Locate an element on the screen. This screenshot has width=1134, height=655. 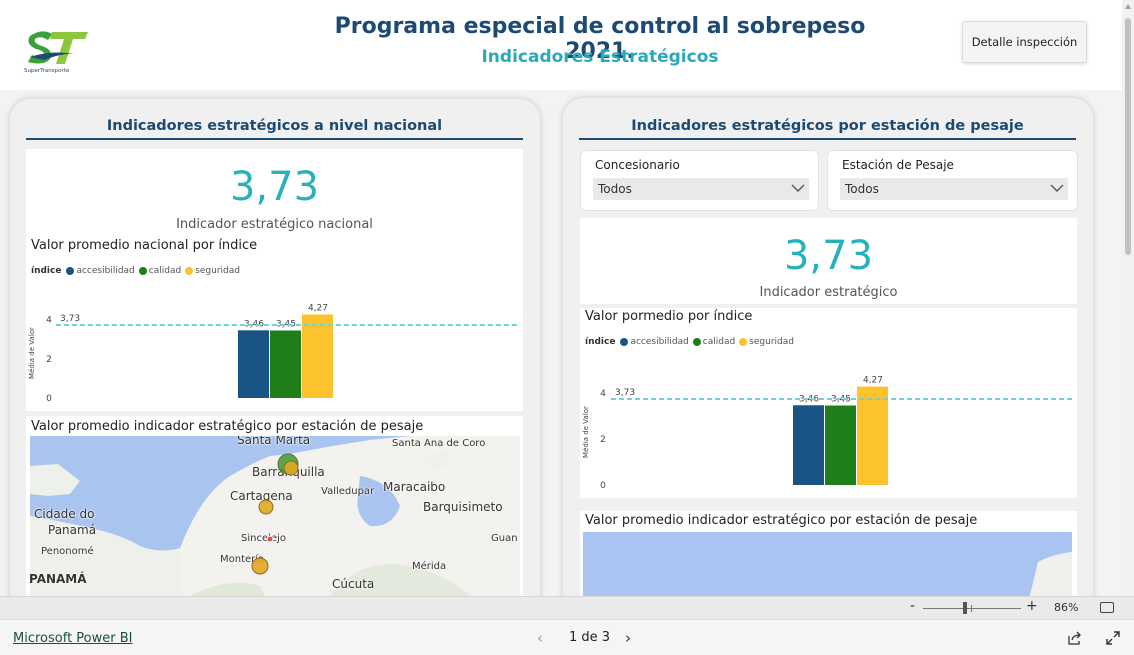
scroll-up-icon is located at coordinates (1128, 6).